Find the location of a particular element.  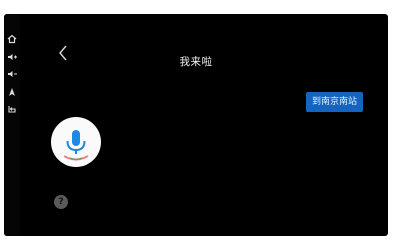

microphone-button is located at coordinates (76, 142).